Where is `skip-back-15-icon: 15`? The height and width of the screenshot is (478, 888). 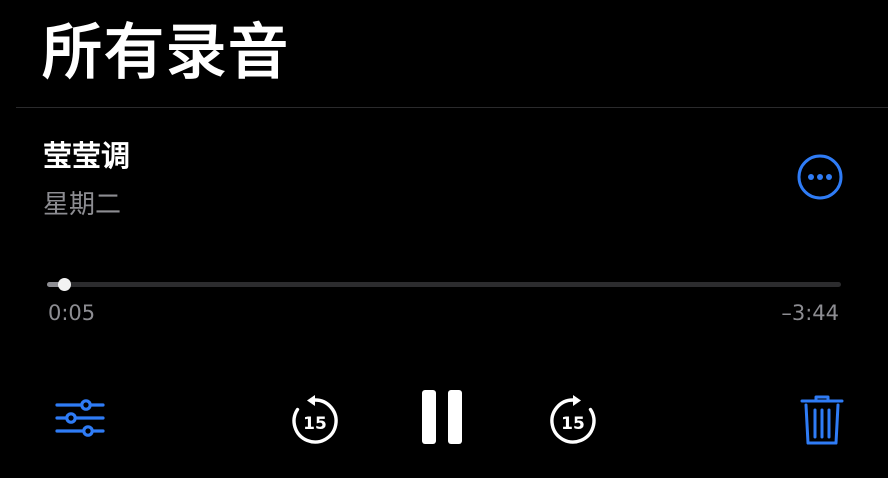 skip-back-15-icon: 15 is located at coordinates (315, 419).